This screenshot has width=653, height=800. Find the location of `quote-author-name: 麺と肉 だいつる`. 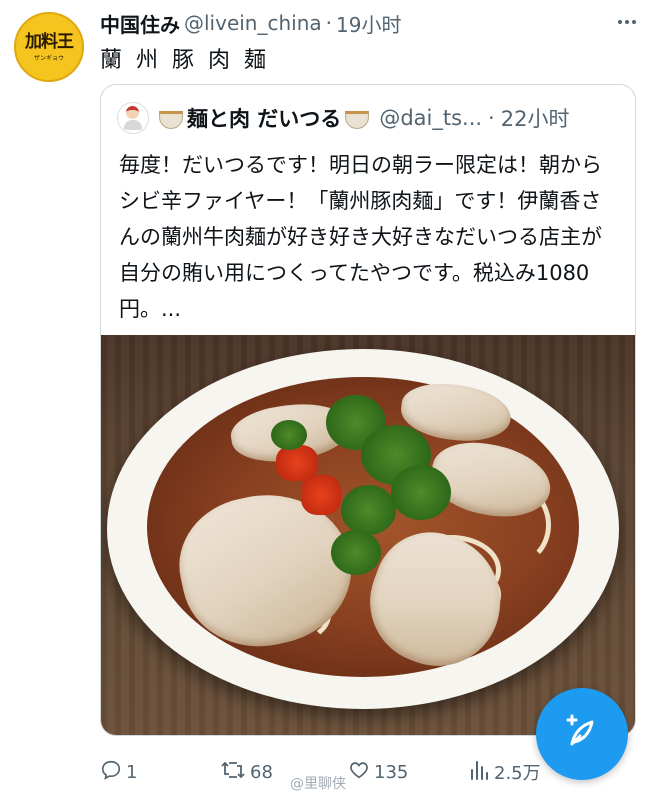

quote-author-name: 麺と肉 だいつる is located at coordinates (264, 118).